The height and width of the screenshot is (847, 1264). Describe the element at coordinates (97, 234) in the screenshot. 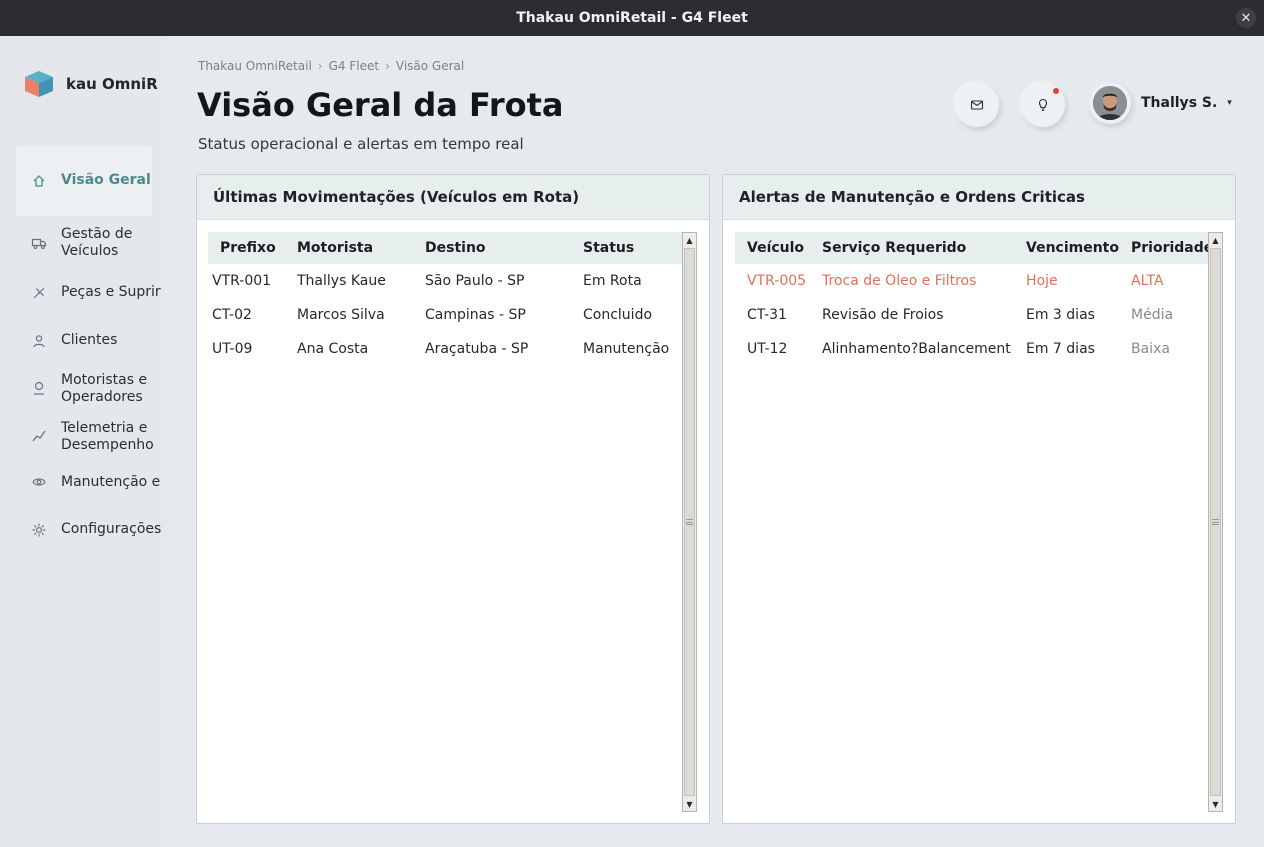

I see `sidebar-item-label: Gestão de` at that location.